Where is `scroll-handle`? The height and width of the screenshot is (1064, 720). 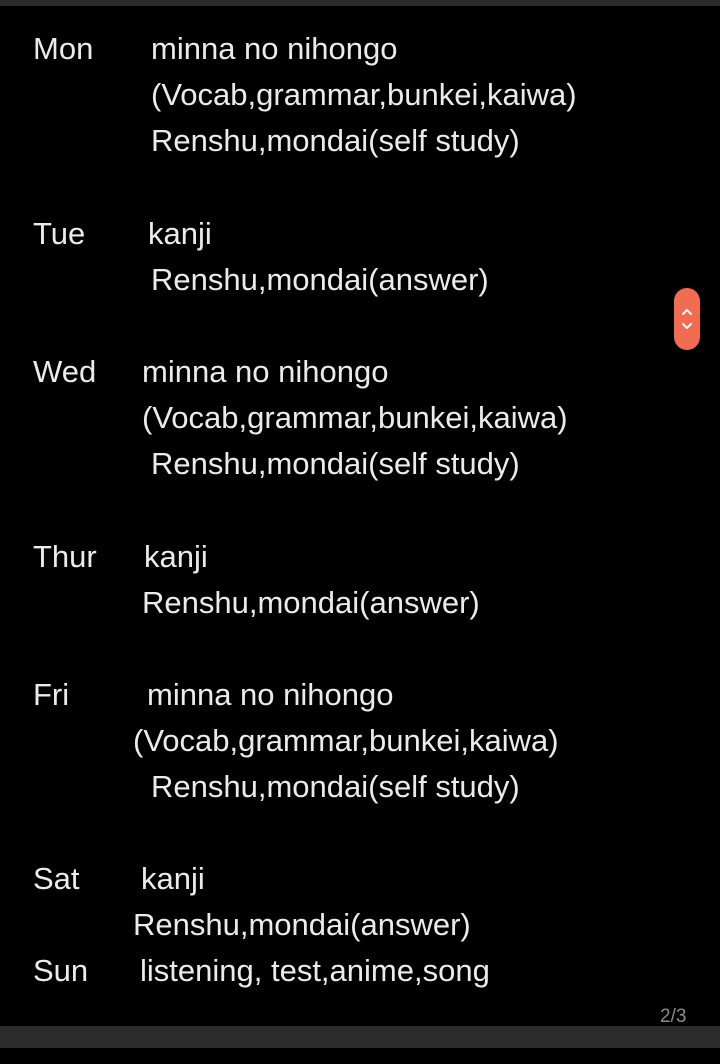
scroll-handle is located at coordinates (687, 319).